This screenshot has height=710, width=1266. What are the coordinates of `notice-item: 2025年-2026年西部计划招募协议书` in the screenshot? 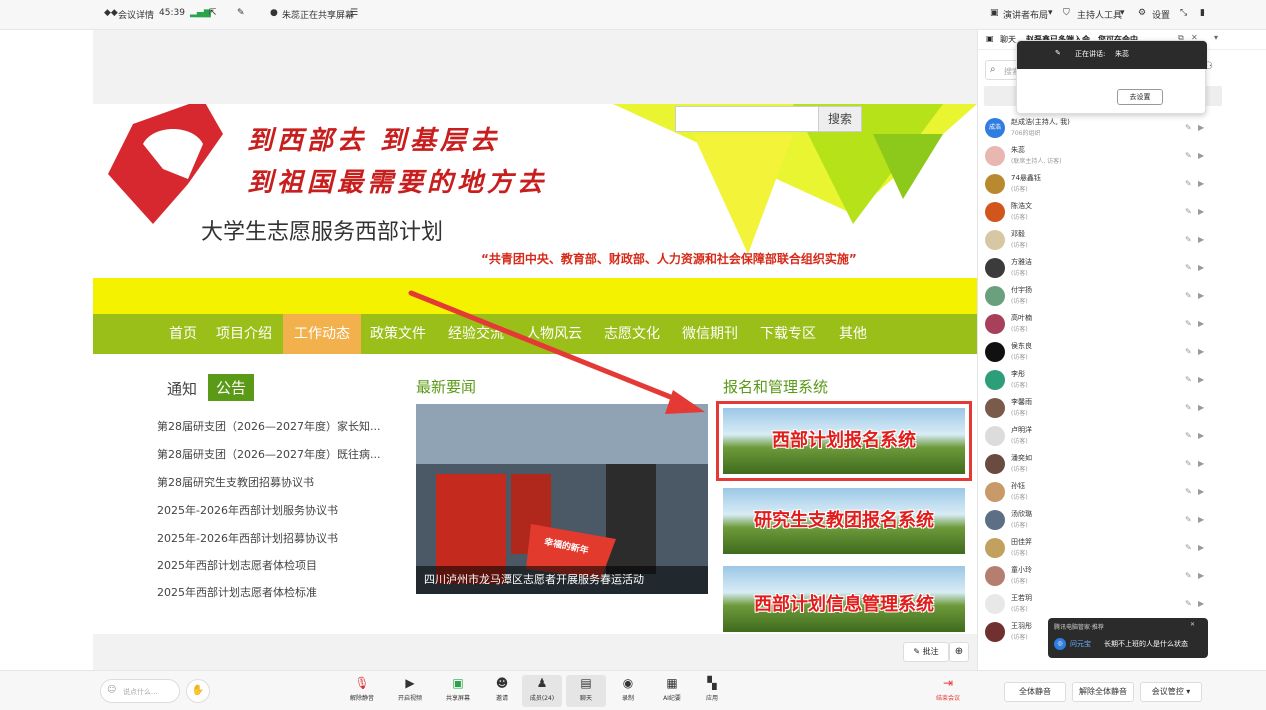 It's located at (270, 538).